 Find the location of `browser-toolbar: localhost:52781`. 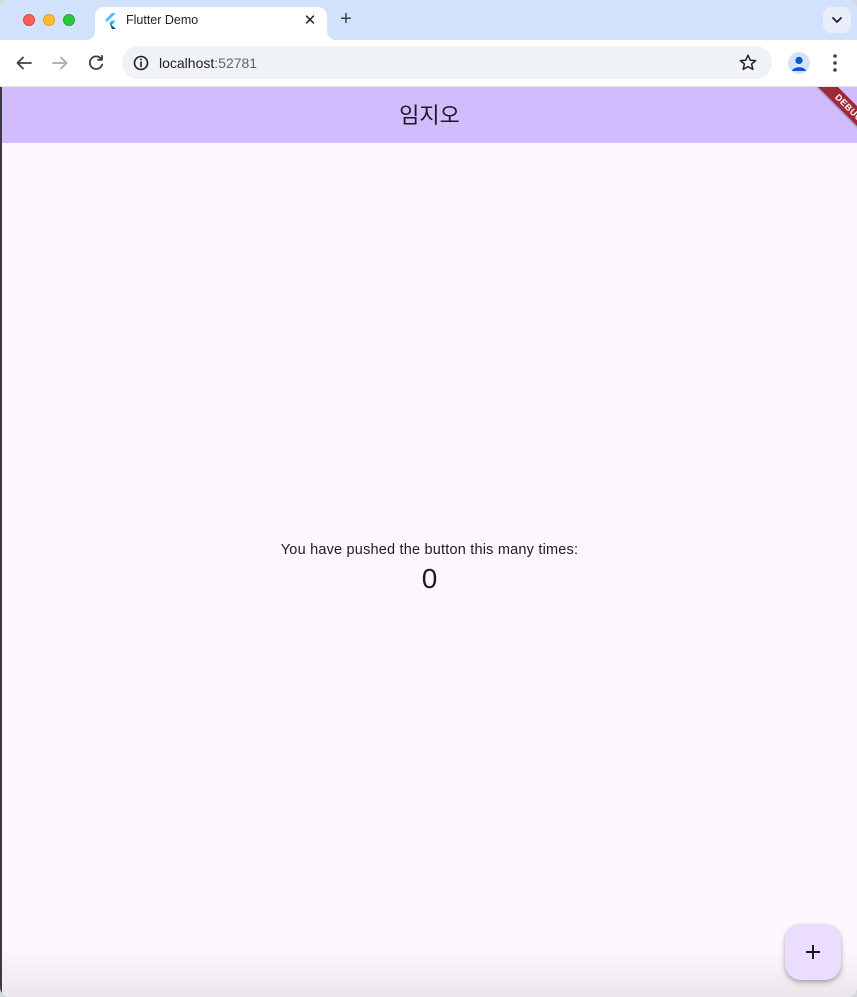

browser-toolbar: localhost:52781 is located at coordinates (428, 63).